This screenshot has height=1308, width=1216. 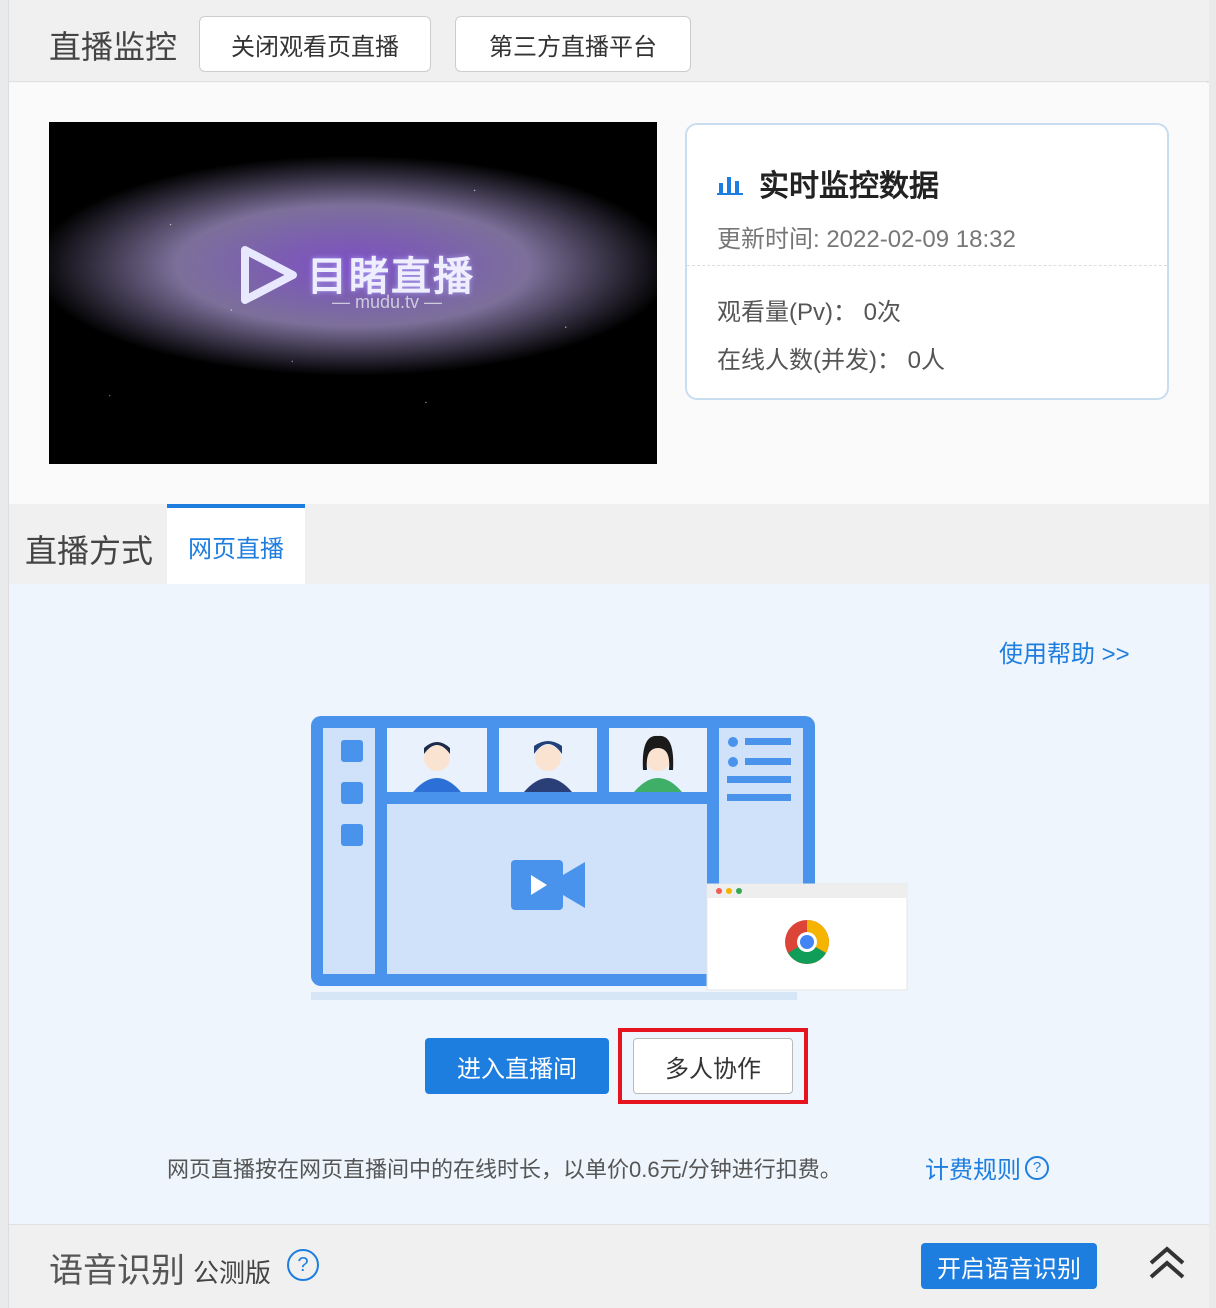 I want to click on page-title: 直播监控, so click(x=113, y=47).